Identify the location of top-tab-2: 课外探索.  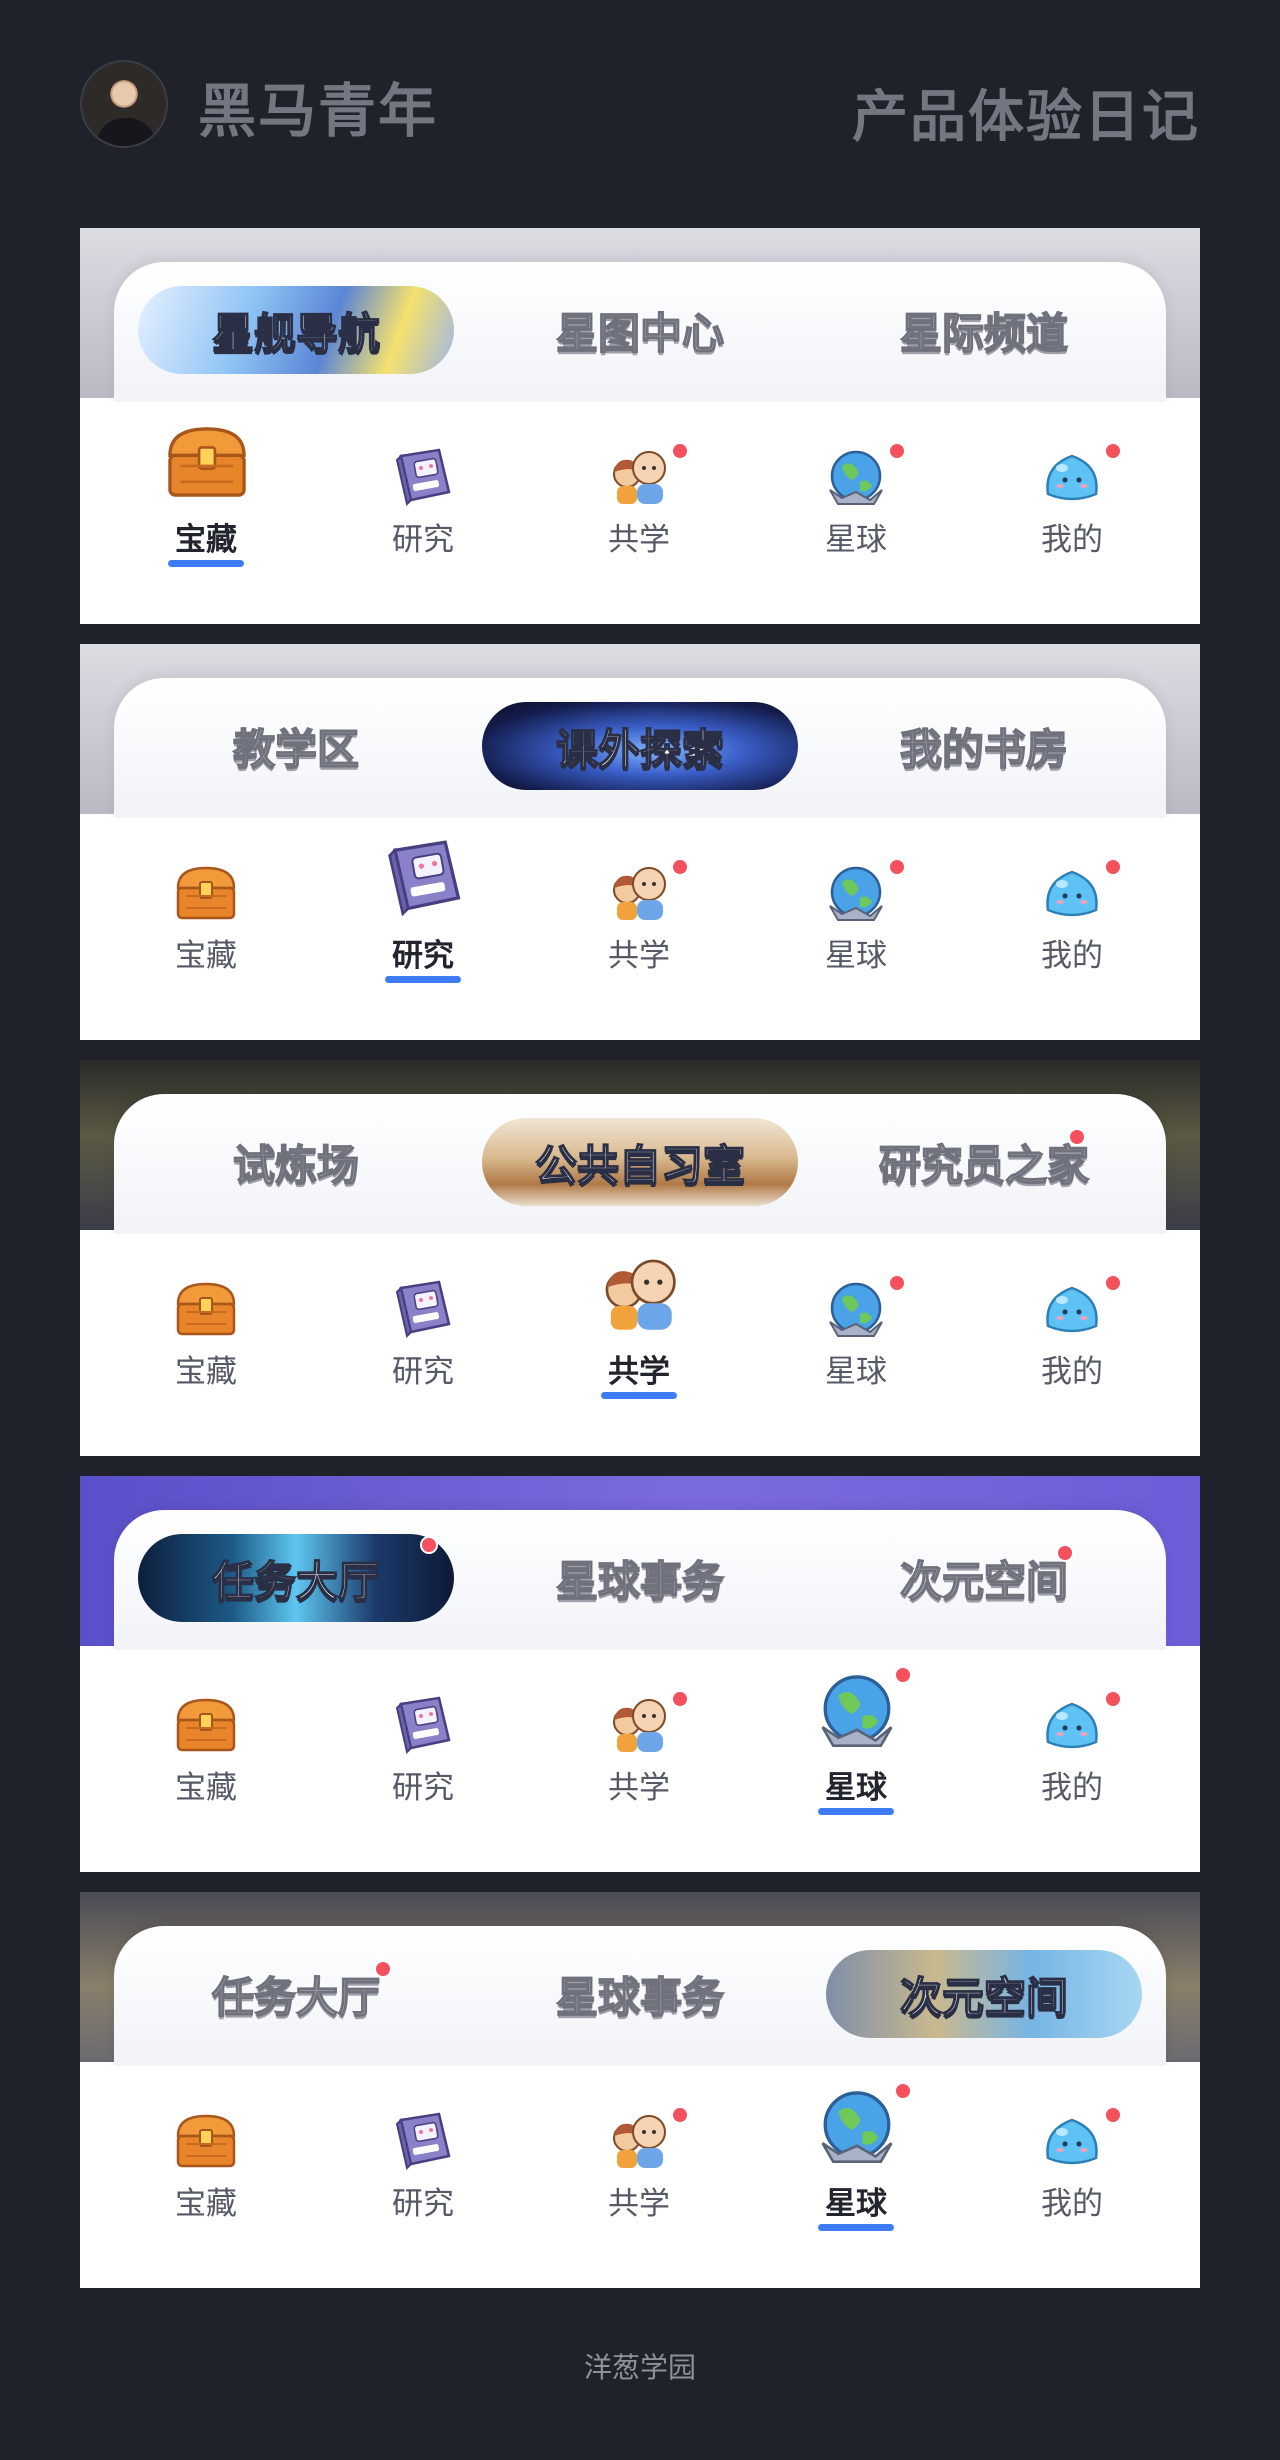
(640, 746).